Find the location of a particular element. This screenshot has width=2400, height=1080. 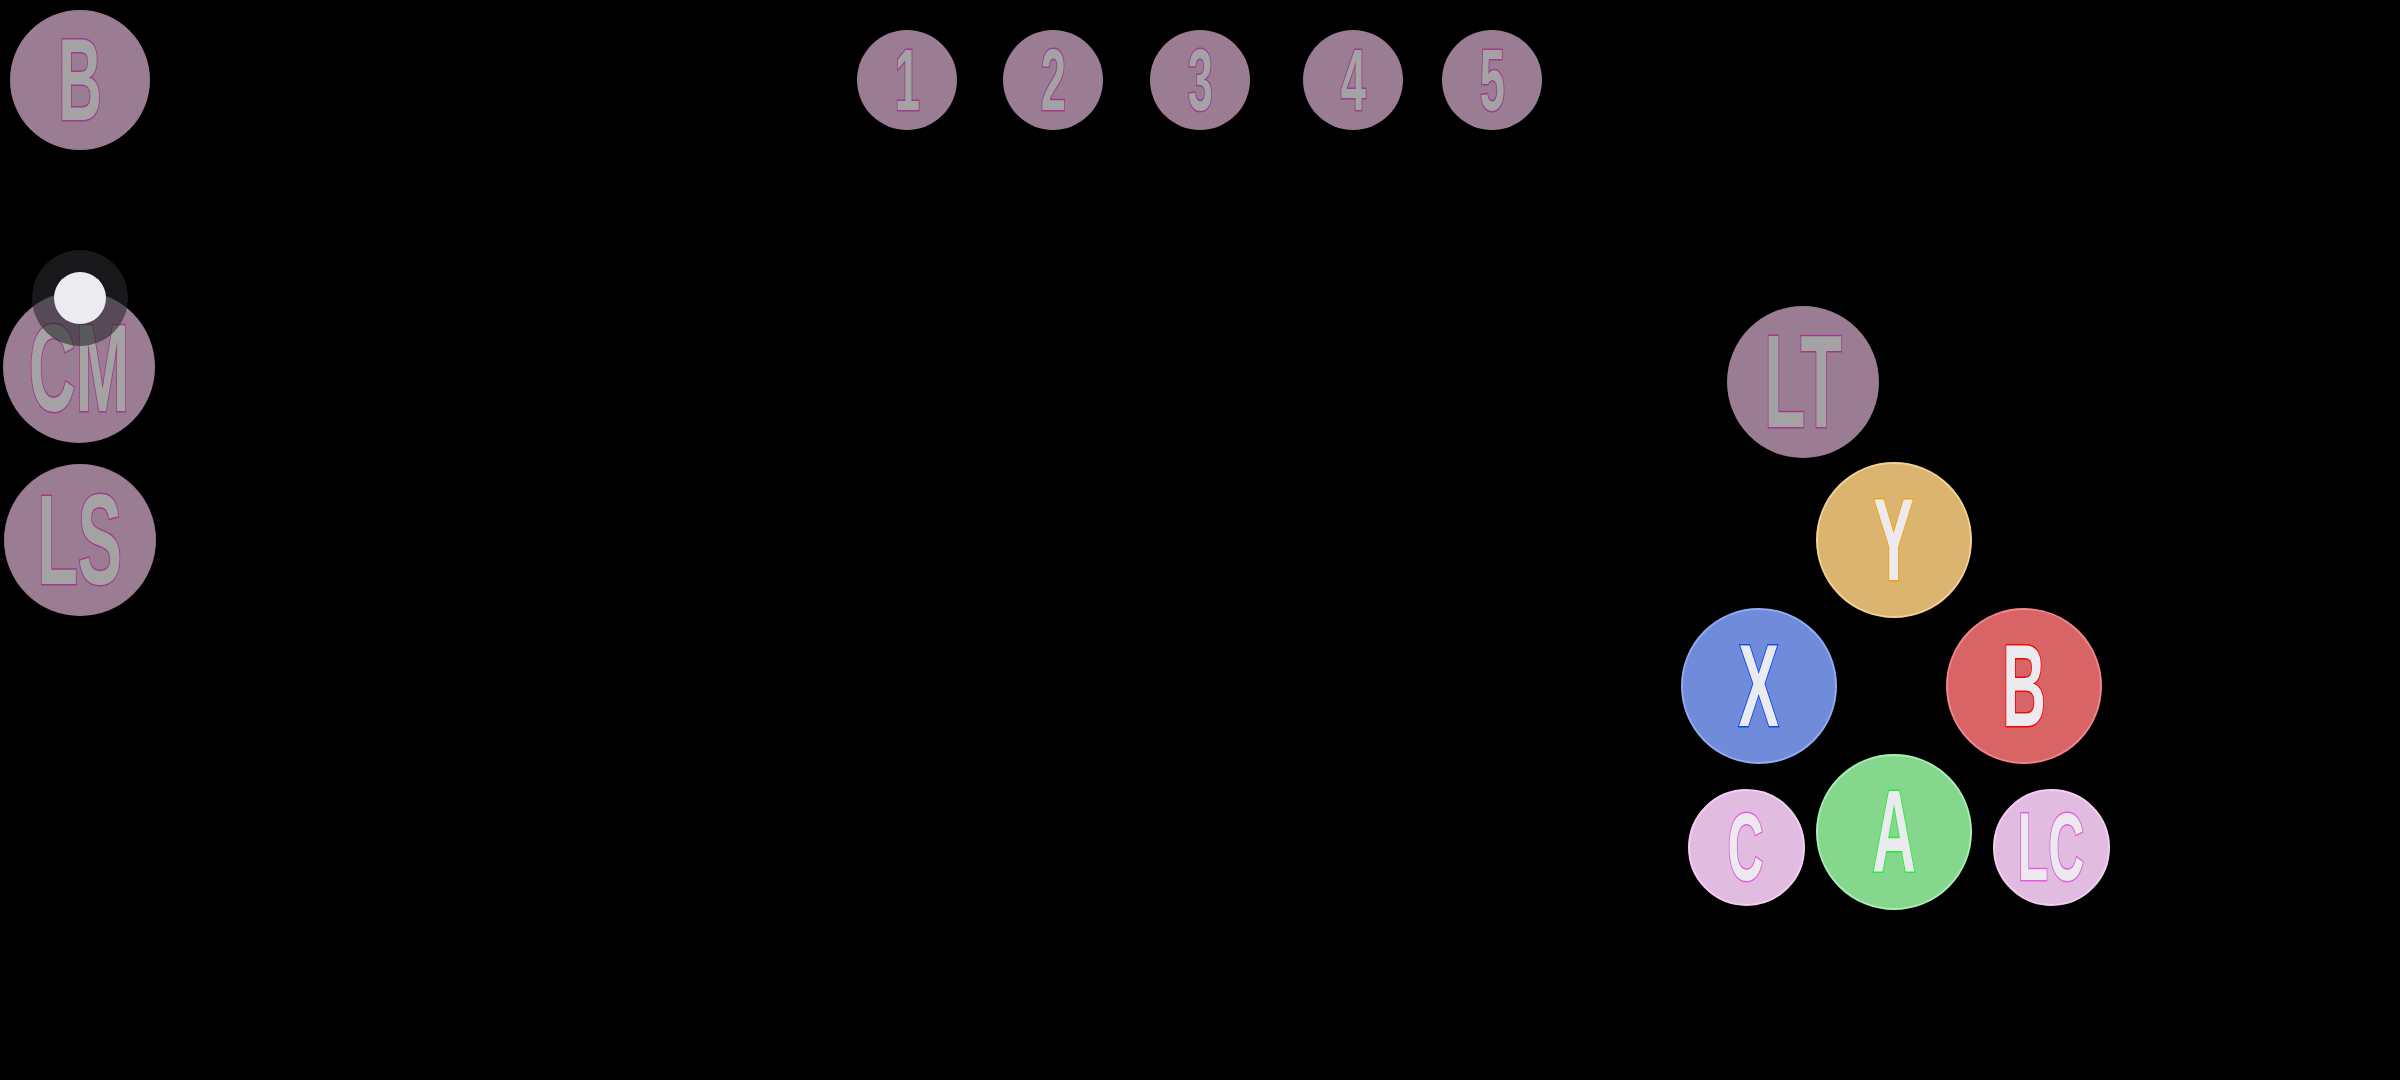

number-button: 2 is located at coordinates (1053, 80).